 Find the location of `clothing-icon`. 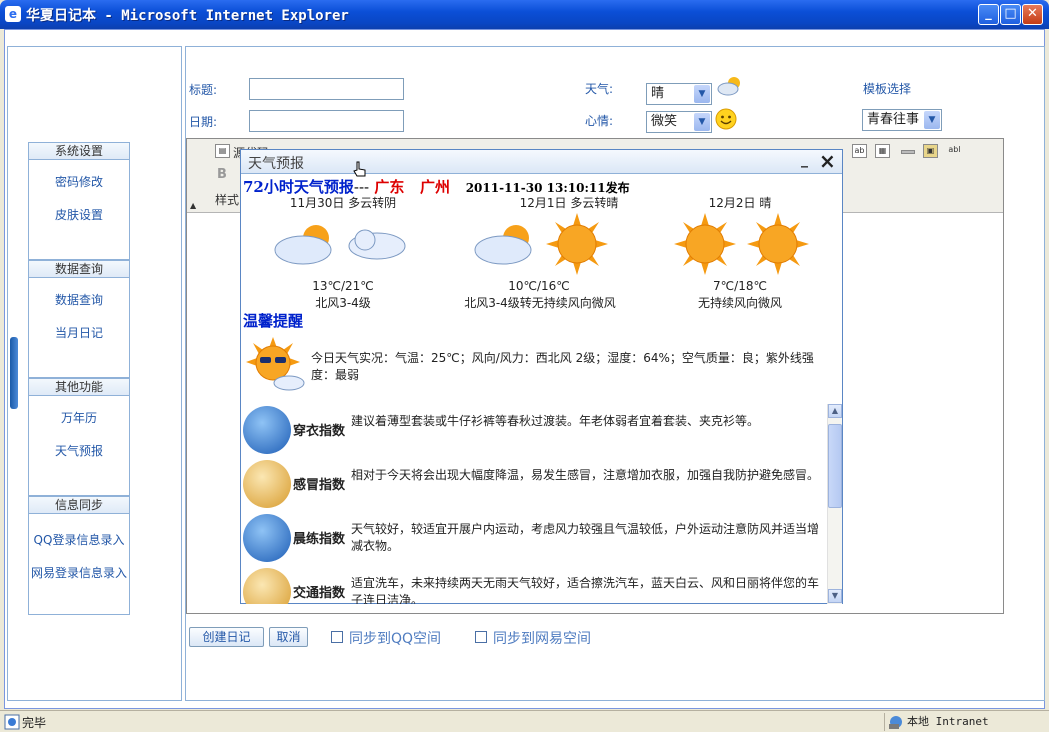

clothing-icon is located at coordinates (267, 430).